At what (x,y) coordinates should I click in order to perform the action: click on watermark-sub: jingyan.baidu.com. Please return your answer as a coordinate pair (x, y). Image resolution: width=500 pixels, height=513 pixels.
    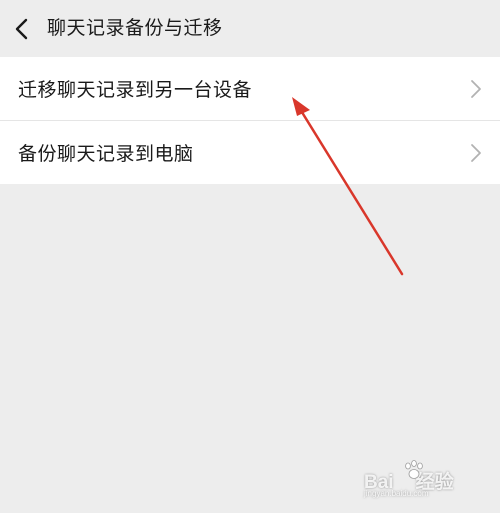
    Looking at the image, I should click on (396, 493).